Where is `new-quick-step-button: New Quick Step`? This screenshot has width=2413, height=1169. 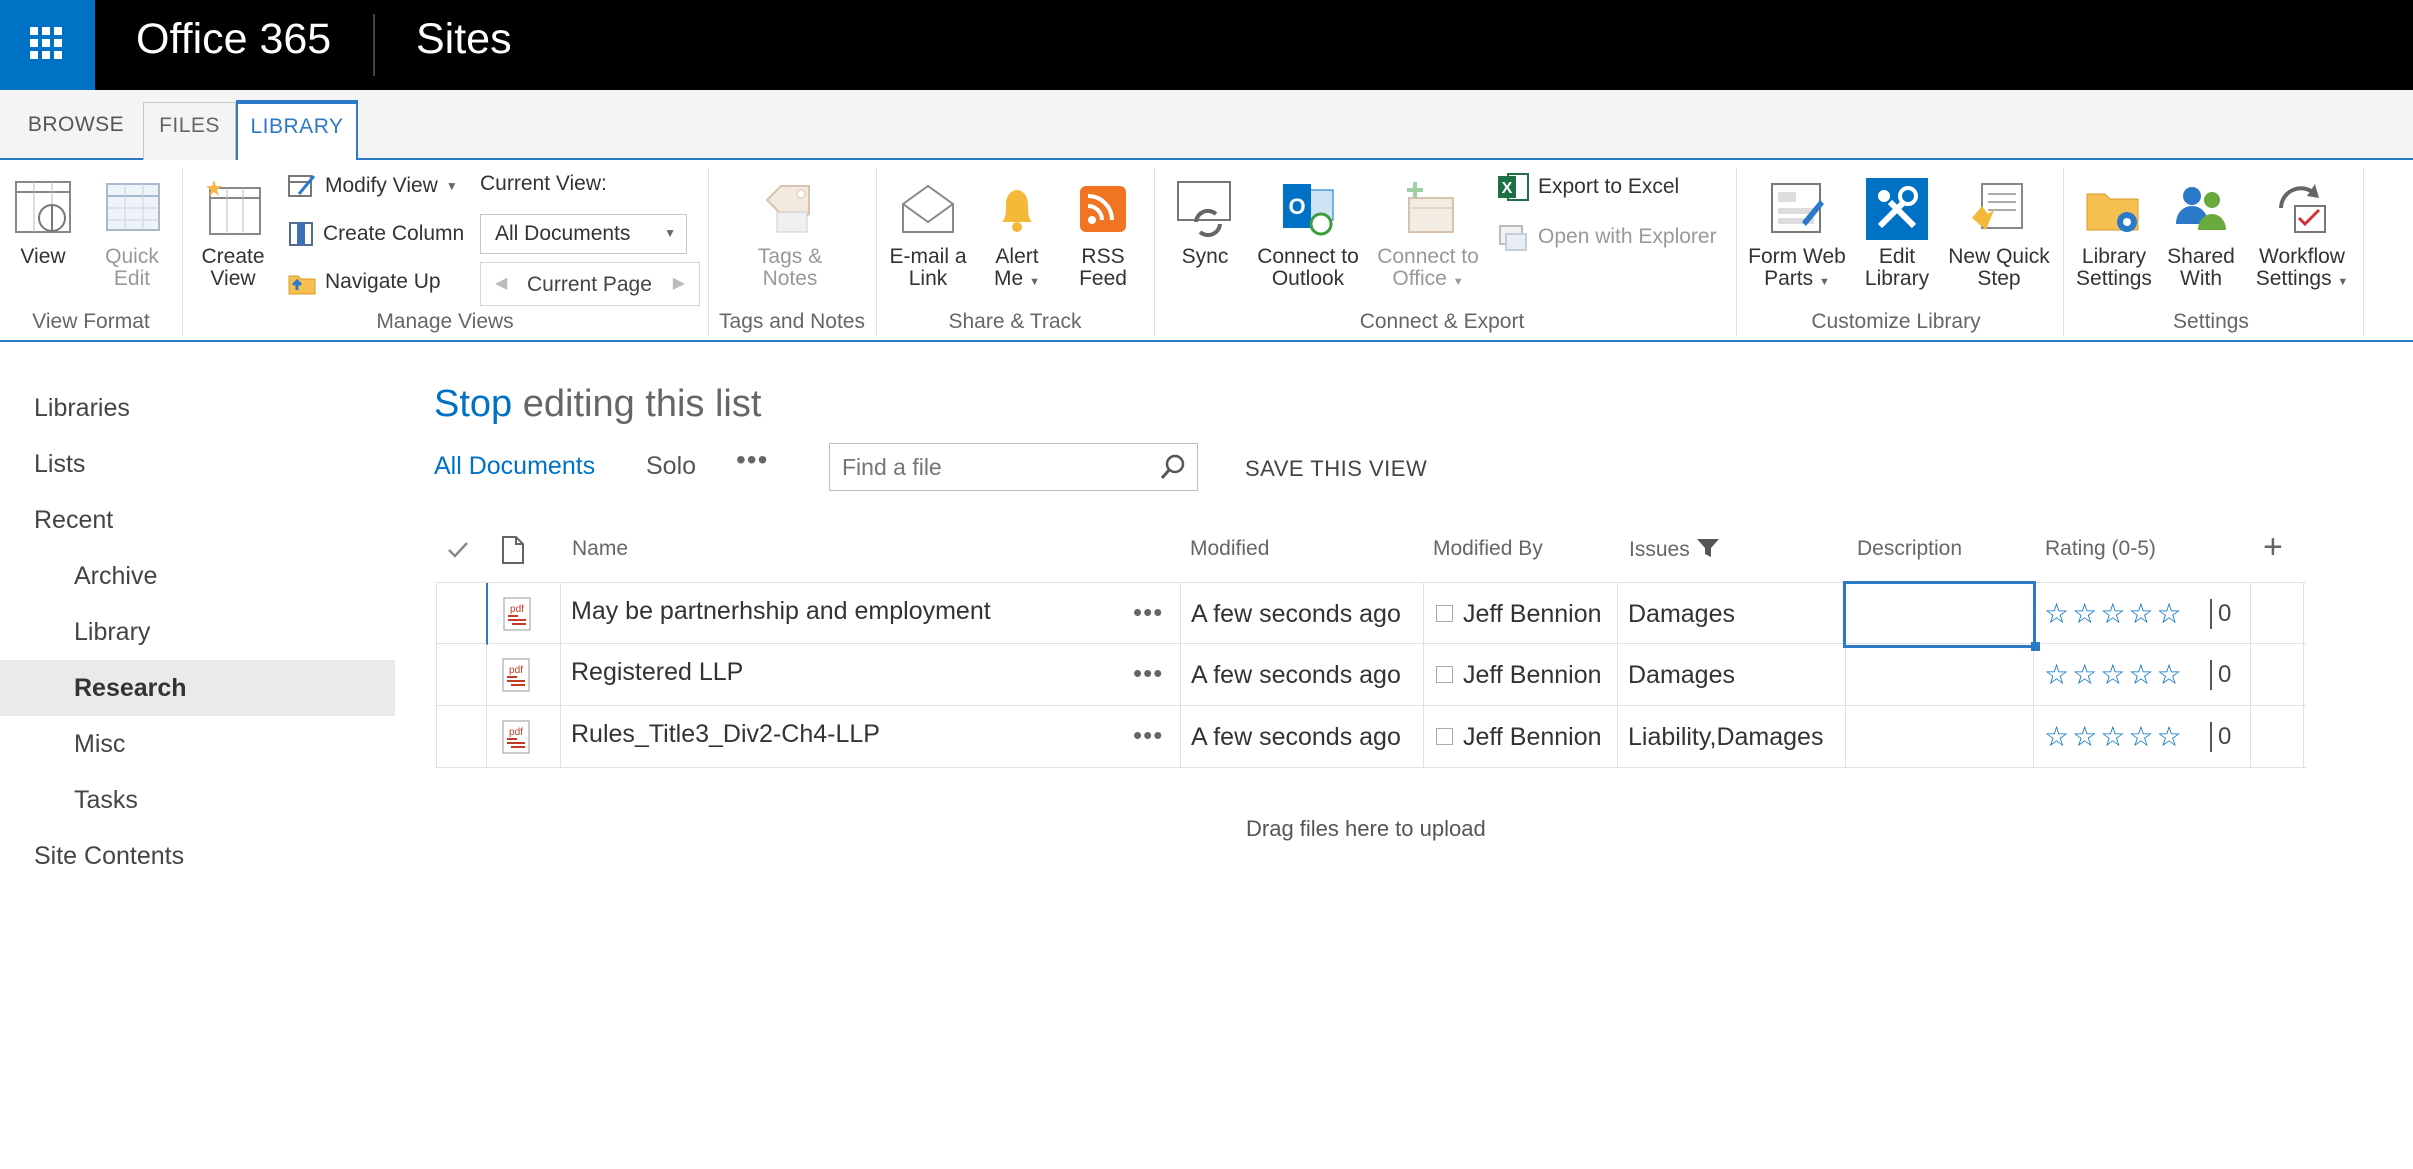 new-quick-step-button: New Quick Step is located at coordinates (1999, 234).